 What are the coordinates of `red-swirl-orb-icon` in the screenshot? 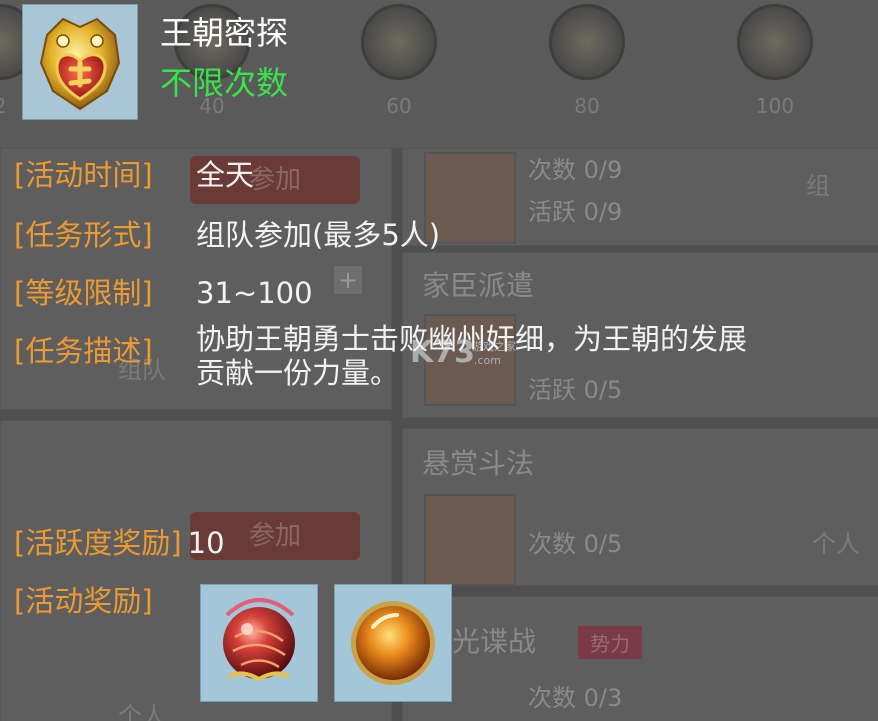 It's located at (259, 640).